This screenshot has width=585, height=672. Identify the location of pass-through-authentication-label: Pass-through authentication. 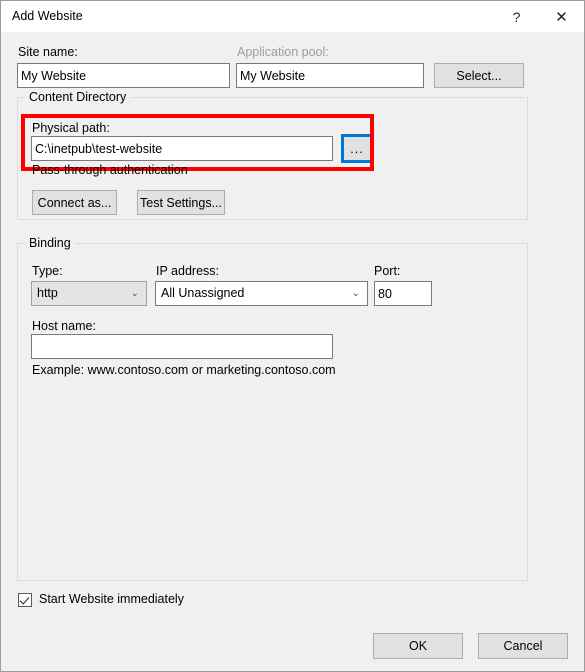
(110, 170).